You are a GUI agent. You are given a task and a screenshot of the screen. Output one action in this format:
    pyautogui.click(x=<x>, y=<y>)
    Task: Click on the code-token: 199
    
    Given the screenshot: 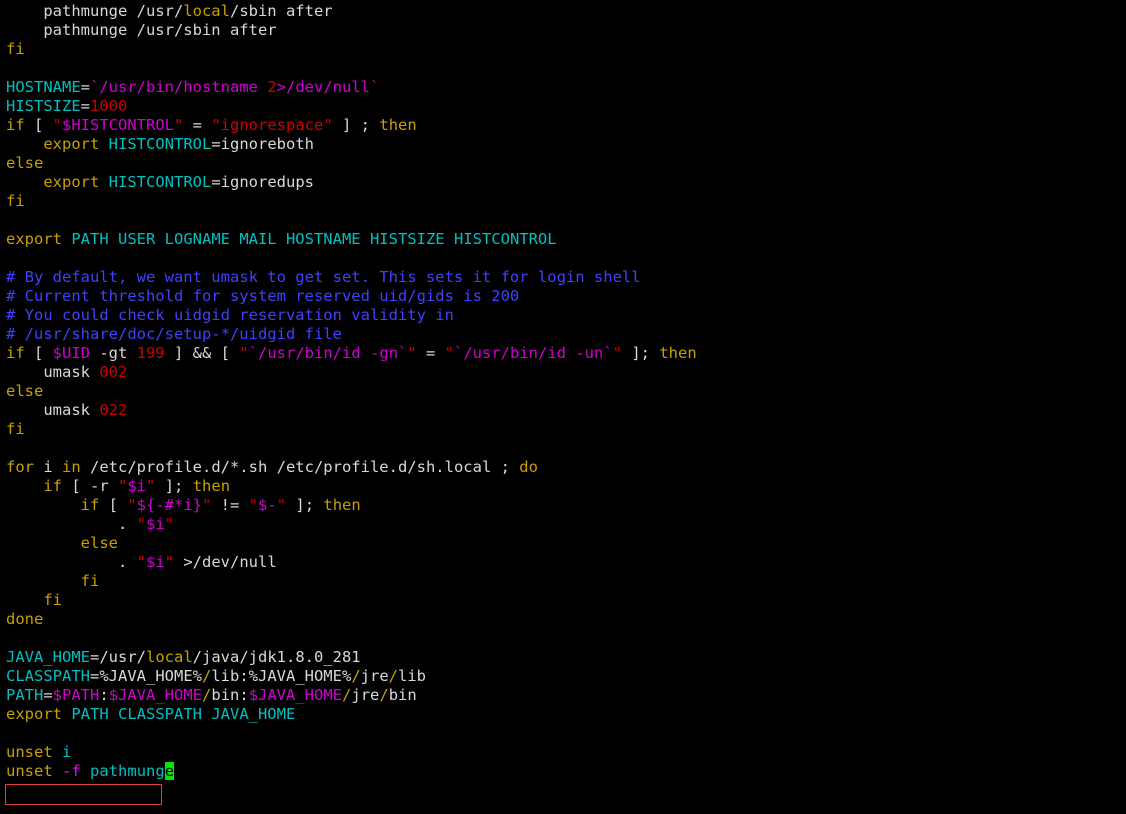 What is the action you would take?
    pyautogui.click(x=150, y=353)
    